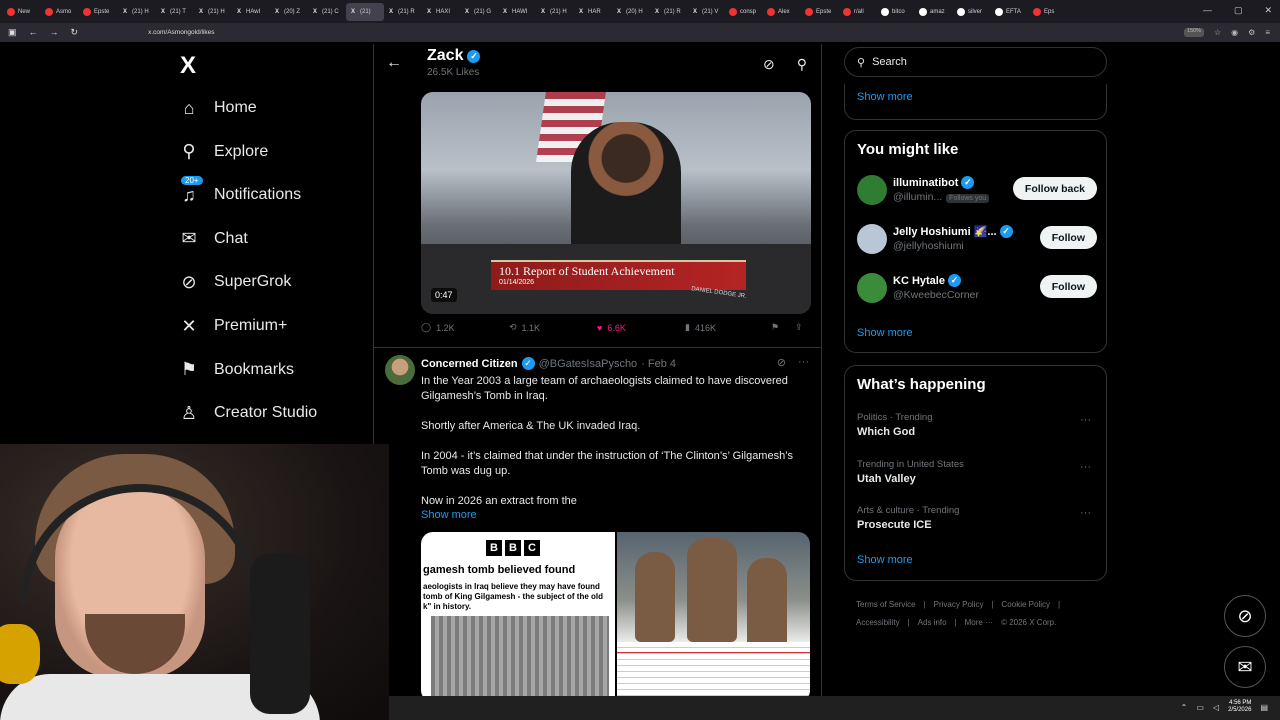 The height and width of the screenshot is (720, 1280). I want to click on account-icon: ◉, so click(1234, 32).